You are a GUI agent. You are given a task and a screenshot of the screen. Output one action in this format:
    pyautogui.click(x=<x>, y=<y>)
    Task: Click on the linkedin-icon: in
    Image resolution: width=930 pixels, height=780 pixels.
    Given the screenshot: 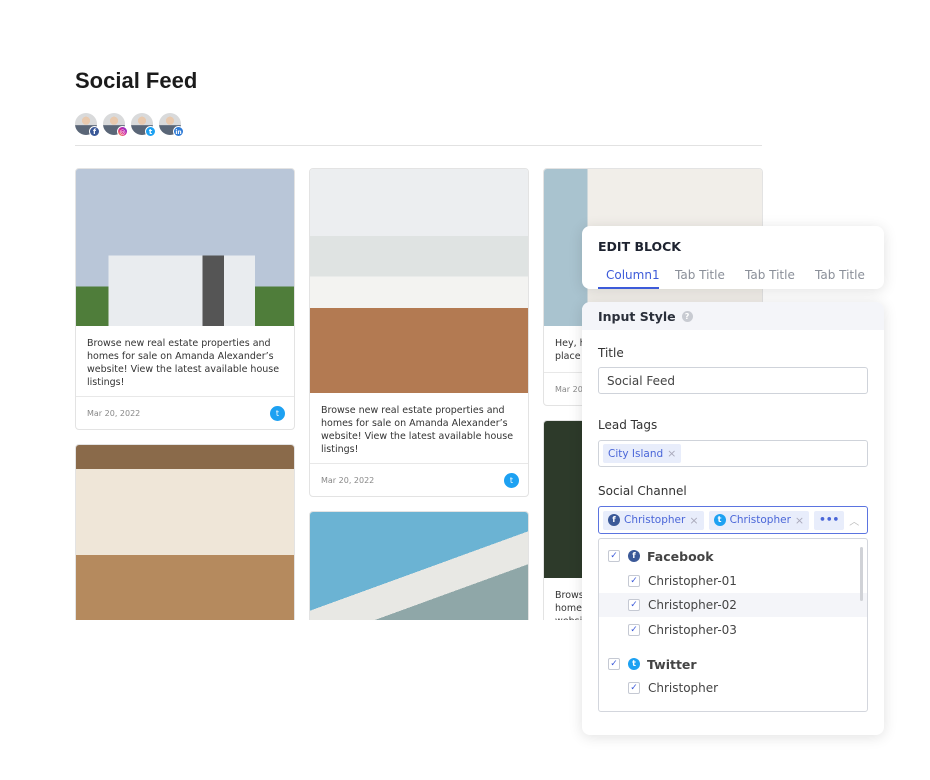 What is the action you would take?
    pyautogui.click(x=178, y=131)
    